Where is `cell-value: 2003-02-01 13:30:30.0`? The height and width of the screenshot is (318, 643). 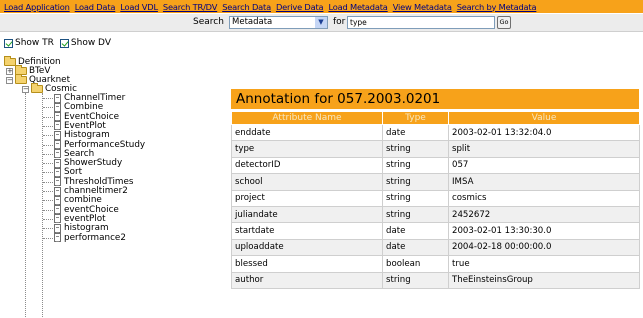 cell-value: 2003-02-01 13:30:30.0 is located at coordinates (544, 231).